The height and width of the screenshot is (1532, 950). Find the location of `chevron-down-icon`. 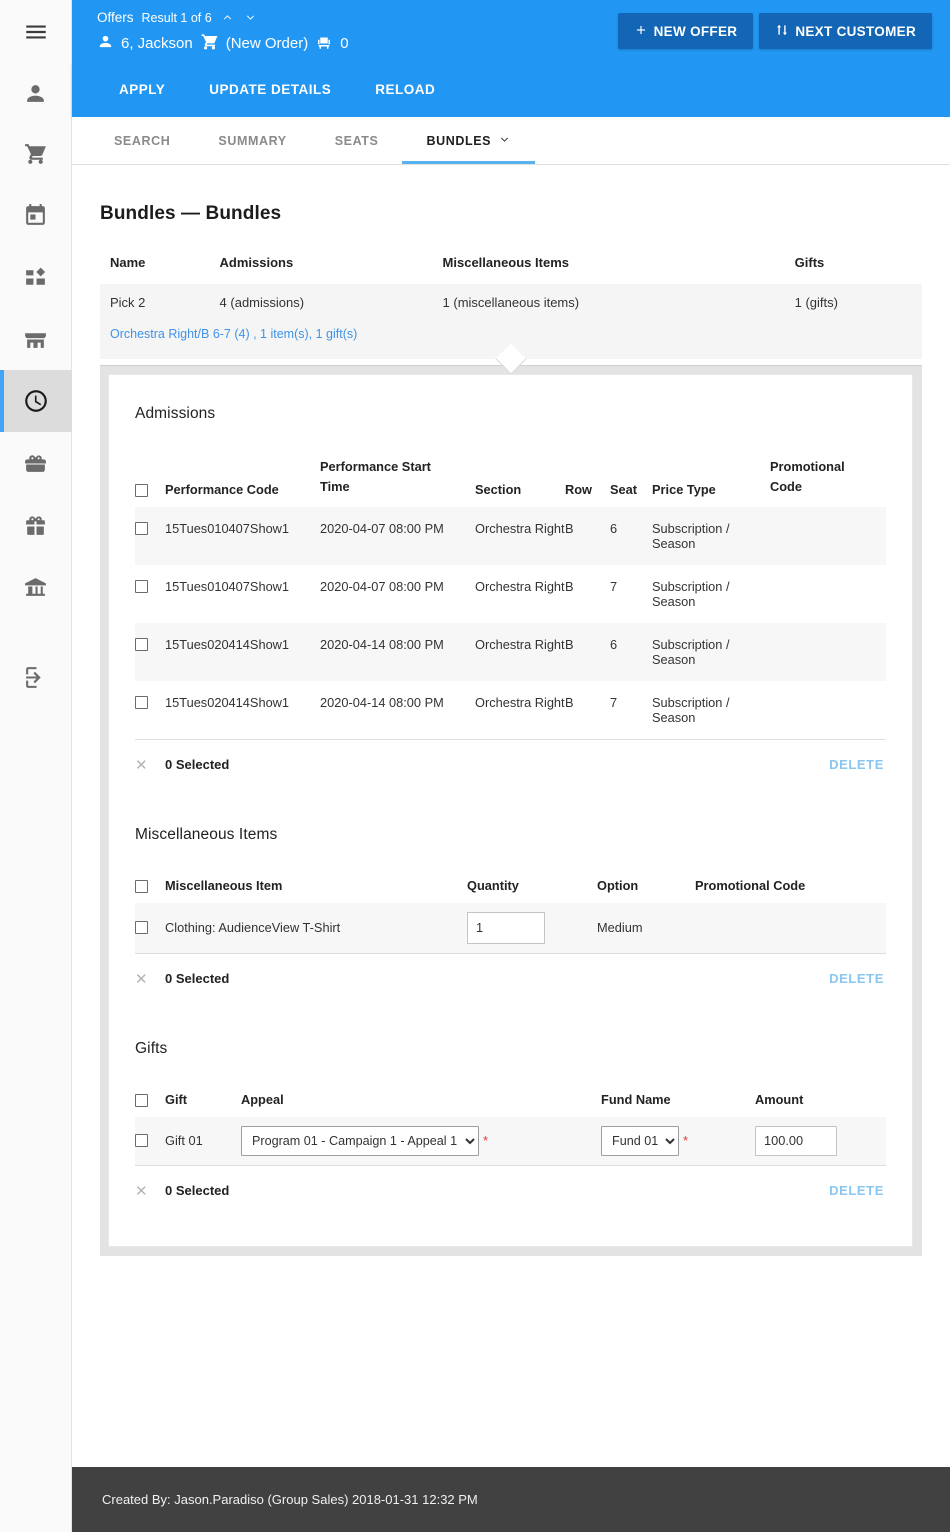

chevron-down-icon is located at coordinates (504, 141).